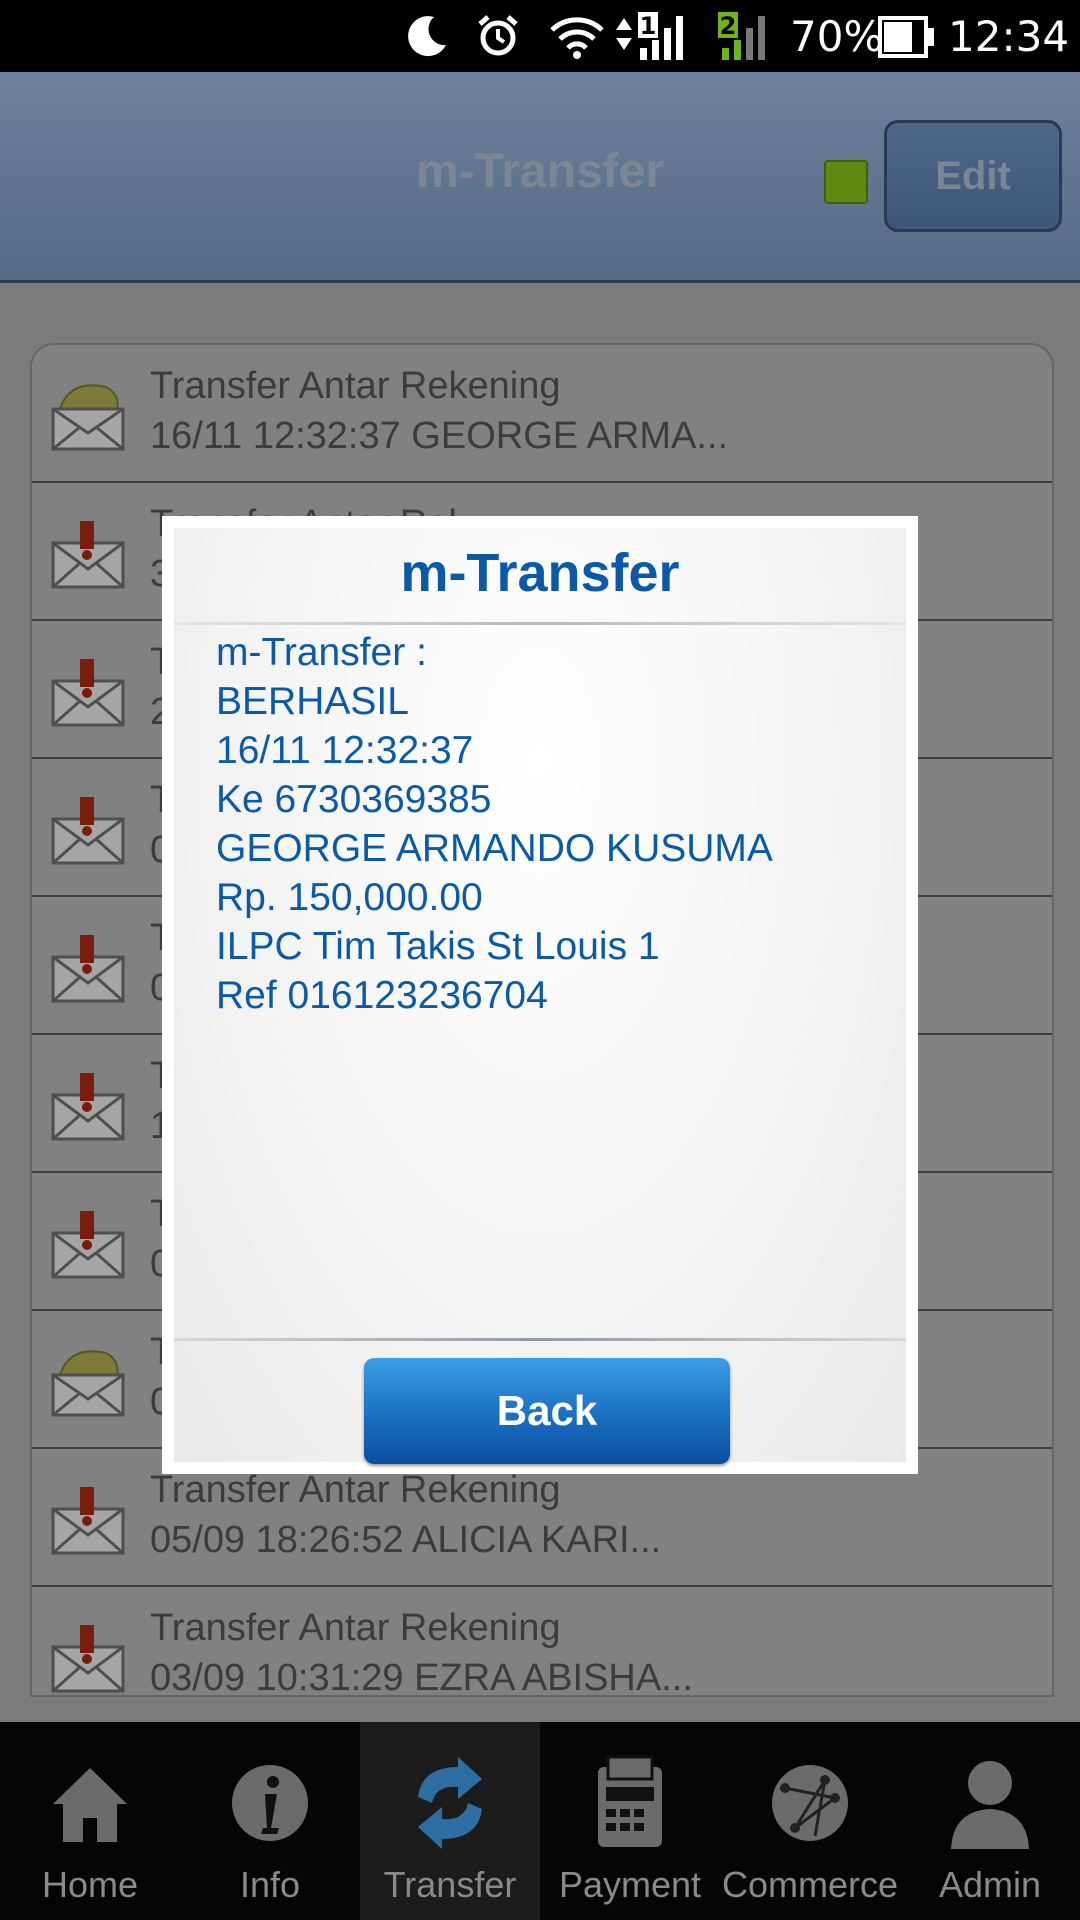  What do you see at coordinates (438, 946) in the screenshot?
I see `dialog-line: ILPC Tim Takis St Louis 1` at bounding box center [438, 946].